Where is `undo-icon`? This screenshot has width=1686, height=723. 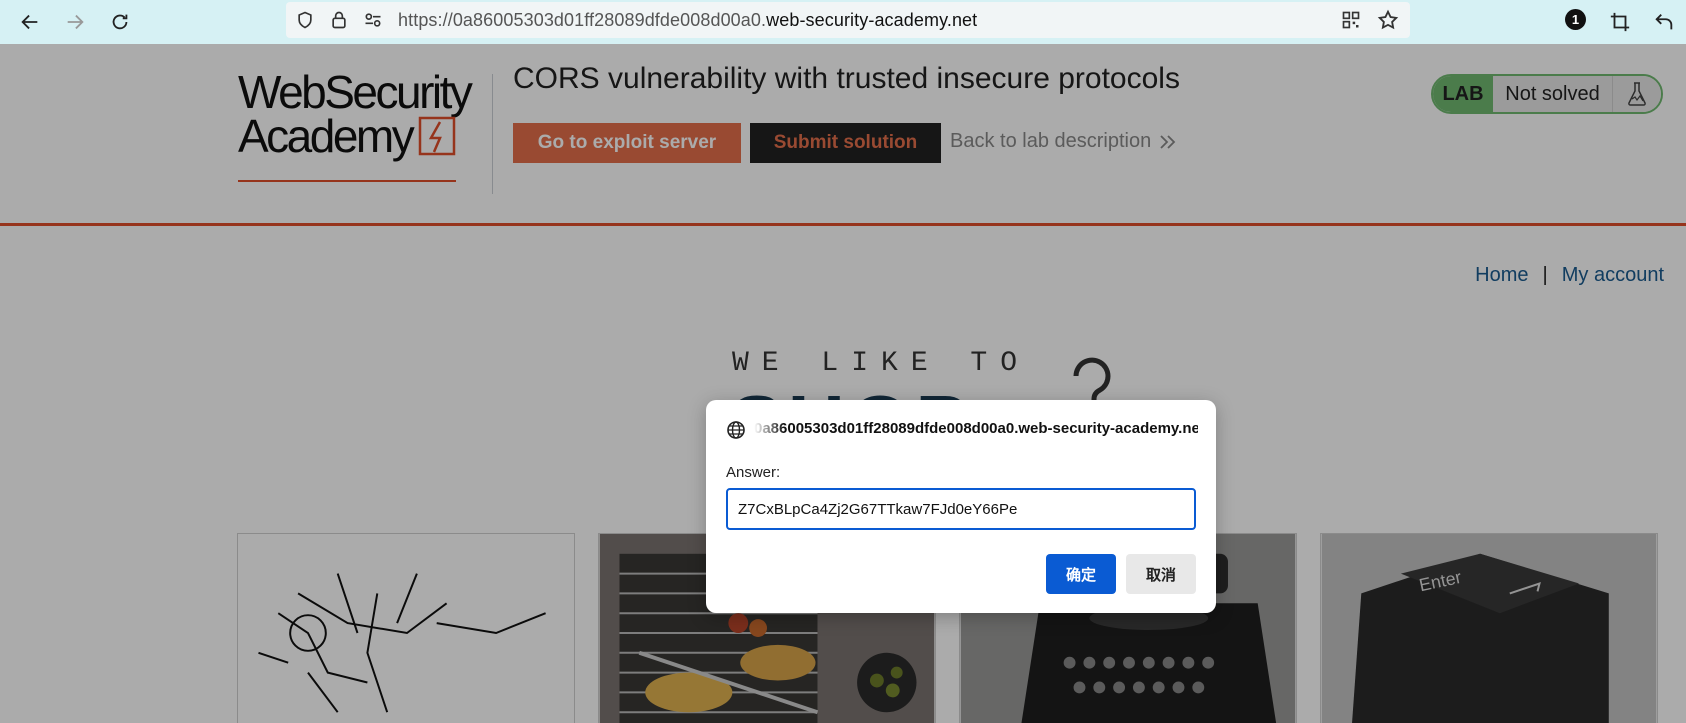
undo-icon is located at coordinates (1664, 22).